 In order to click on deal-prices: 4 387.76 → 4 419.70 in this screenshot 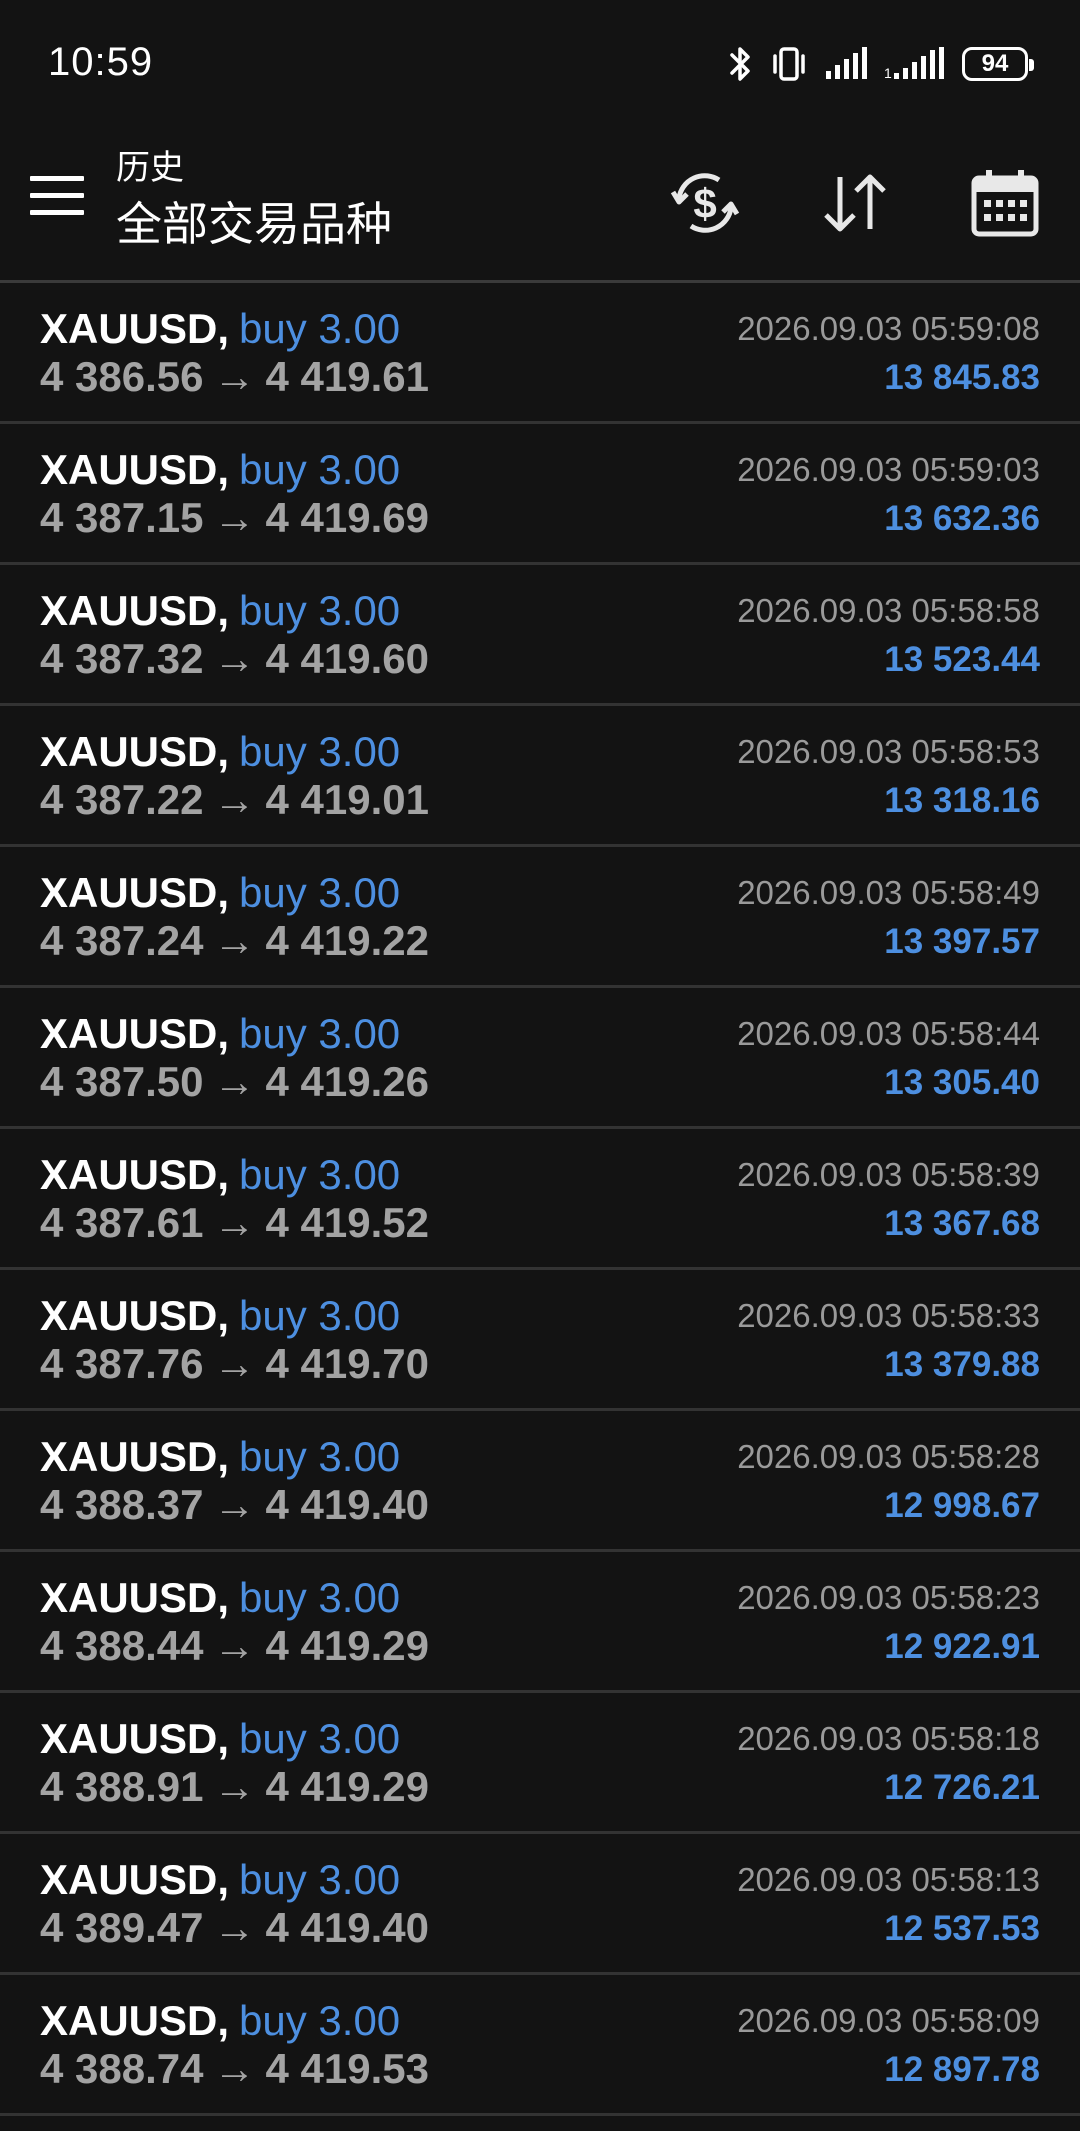, I will do `click(234, 1364)`.